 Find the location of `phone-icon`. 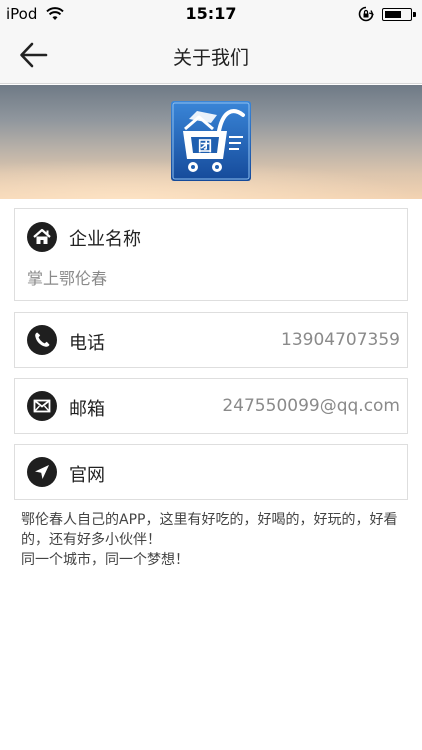

phone-icon is located at coordinates (42, 340).